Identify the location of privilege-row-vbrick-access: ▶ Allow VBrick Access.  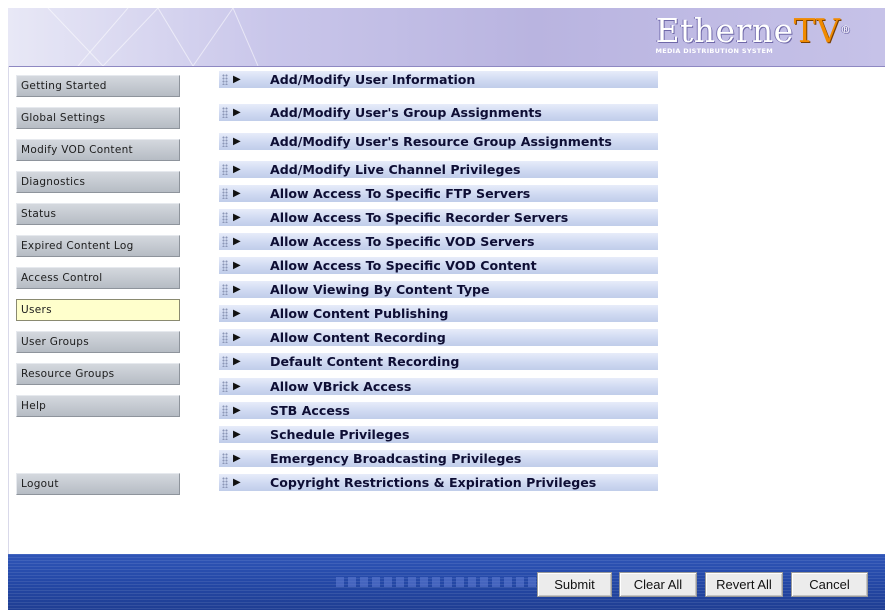
(438, 386).